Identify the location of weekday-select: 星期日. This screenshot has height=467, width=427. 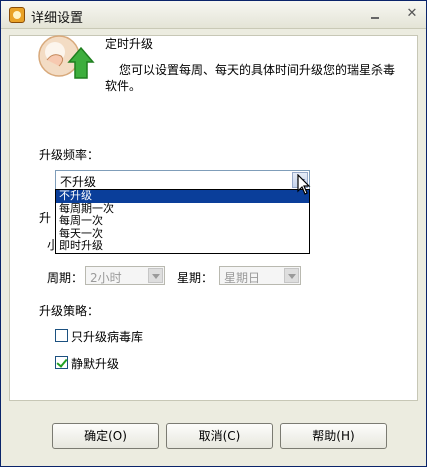
(260, 275).